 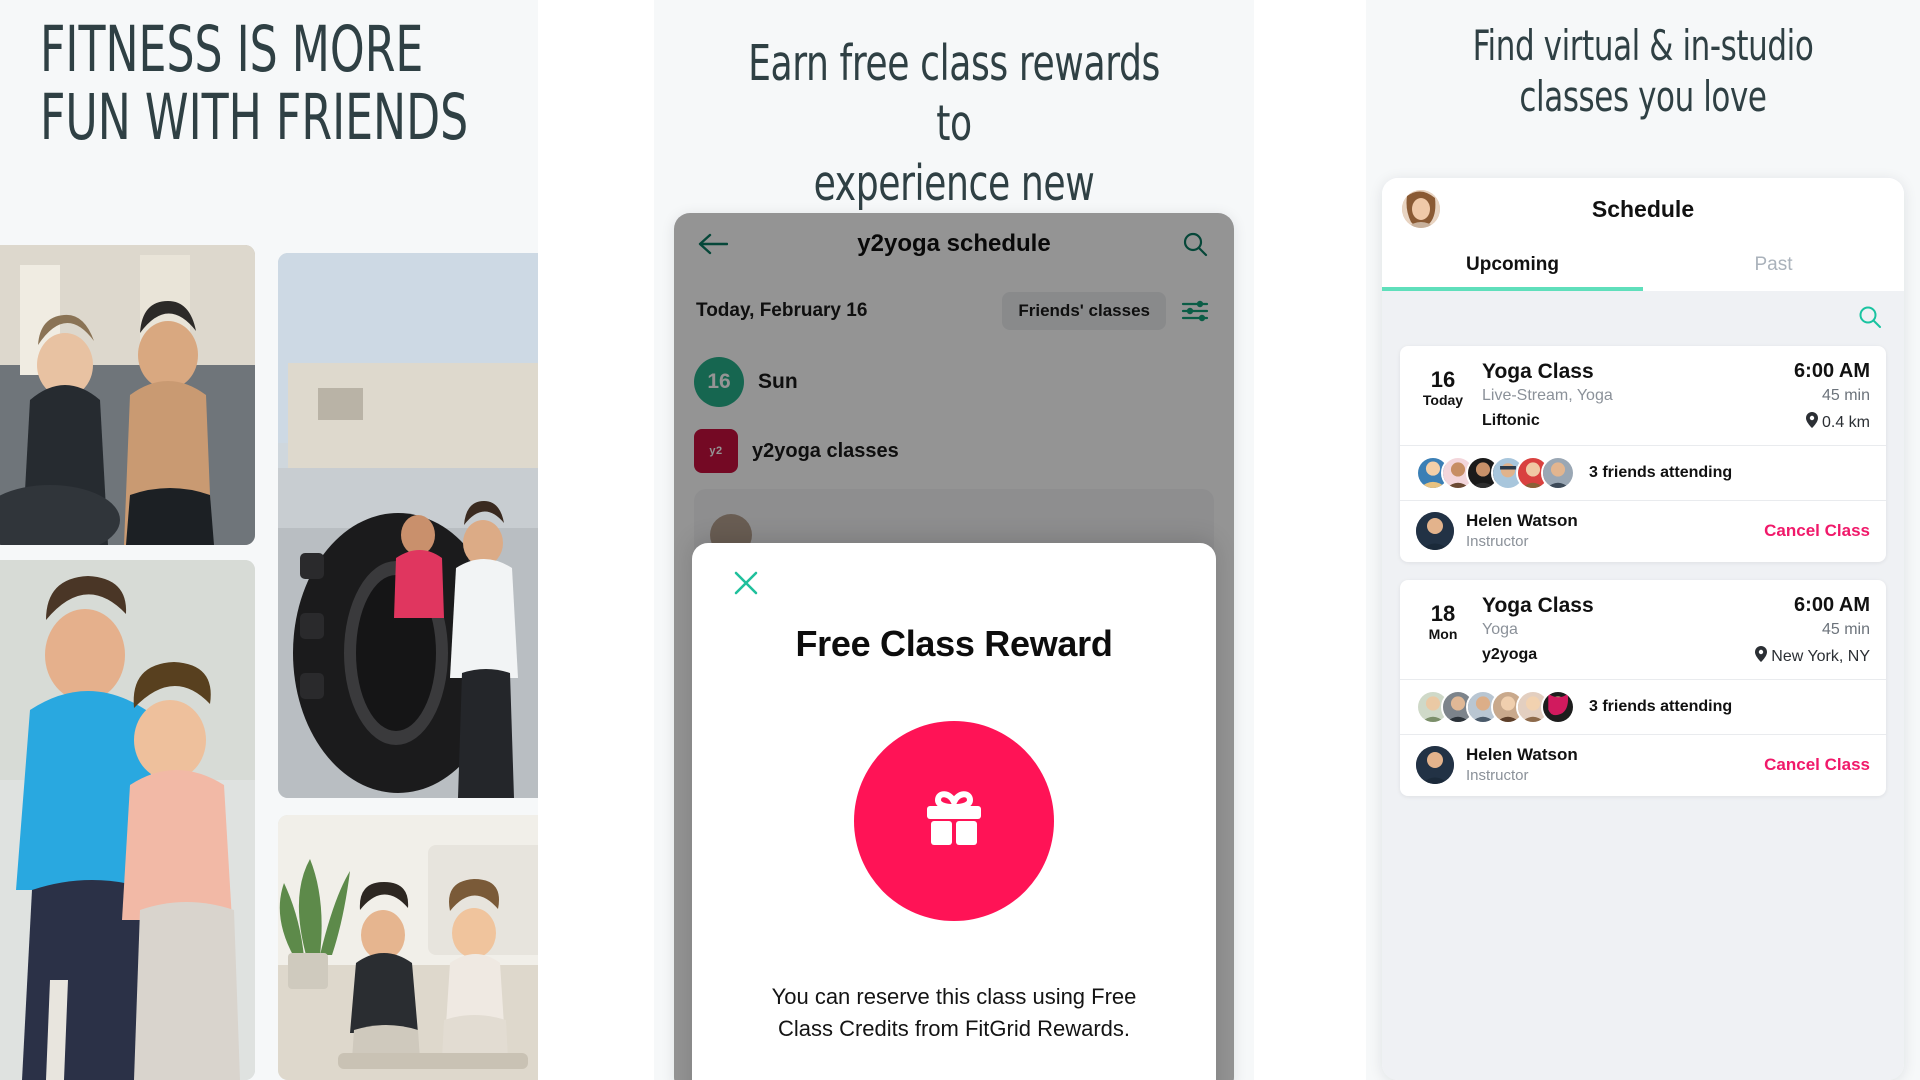 I want to click on tab-upcoming: Upcoming, so click(x=1512, y=265).